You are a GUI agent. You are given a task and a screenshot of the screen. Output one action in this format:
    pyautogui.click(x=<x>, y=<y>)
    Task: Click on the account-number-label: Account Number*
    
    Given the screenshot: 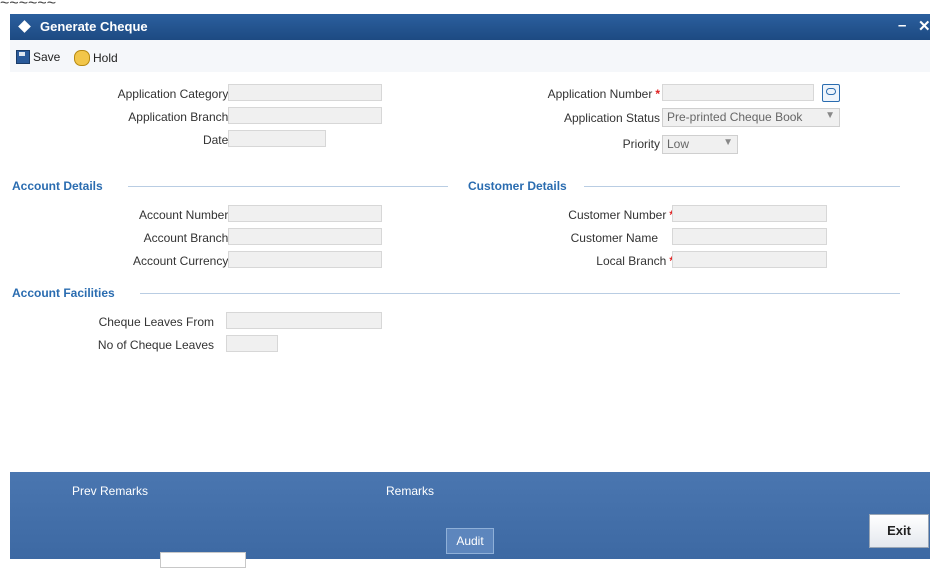 What is the action you would take?
    pyautogui.click(x=187, y=215)
    